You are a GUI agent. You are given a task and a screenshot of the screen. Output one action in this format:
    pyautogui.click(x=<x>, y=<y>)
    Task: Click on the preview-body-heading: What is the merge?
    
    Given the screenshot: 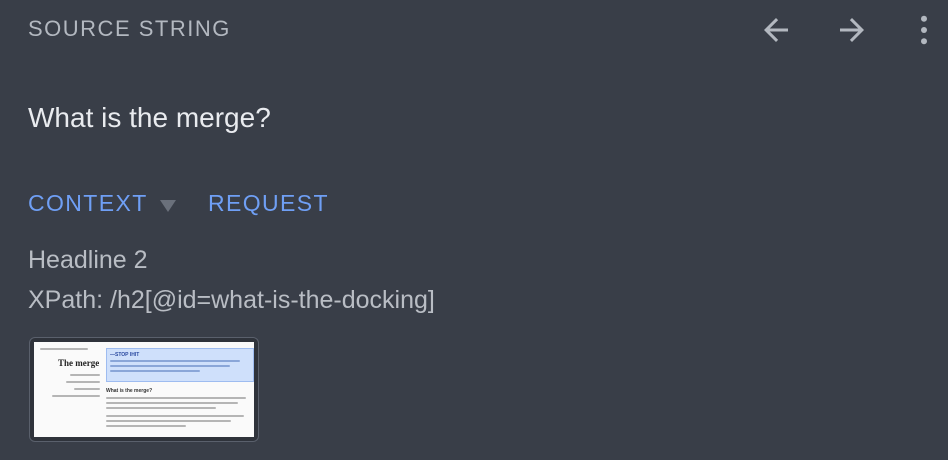 What is the action you would take?
    pyautogui.click(x=129, y=391)
    